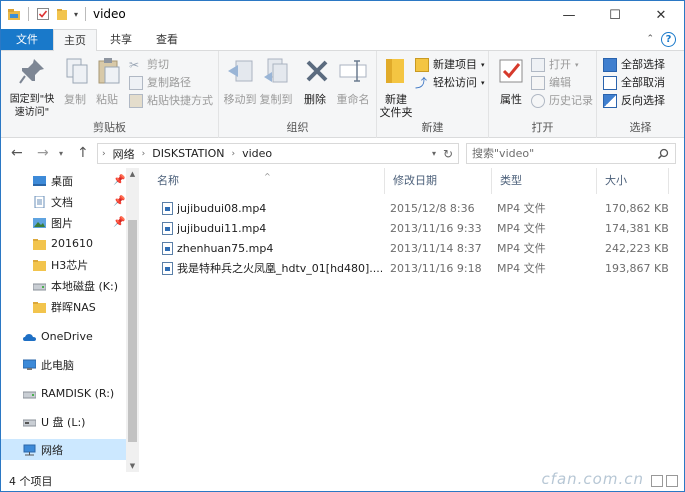 The width and height of the screenshot is (685, 492). Describe the element at coordinates (124, 154) in the screenshot. I see `breadcrumb-network: 网络` at that location.